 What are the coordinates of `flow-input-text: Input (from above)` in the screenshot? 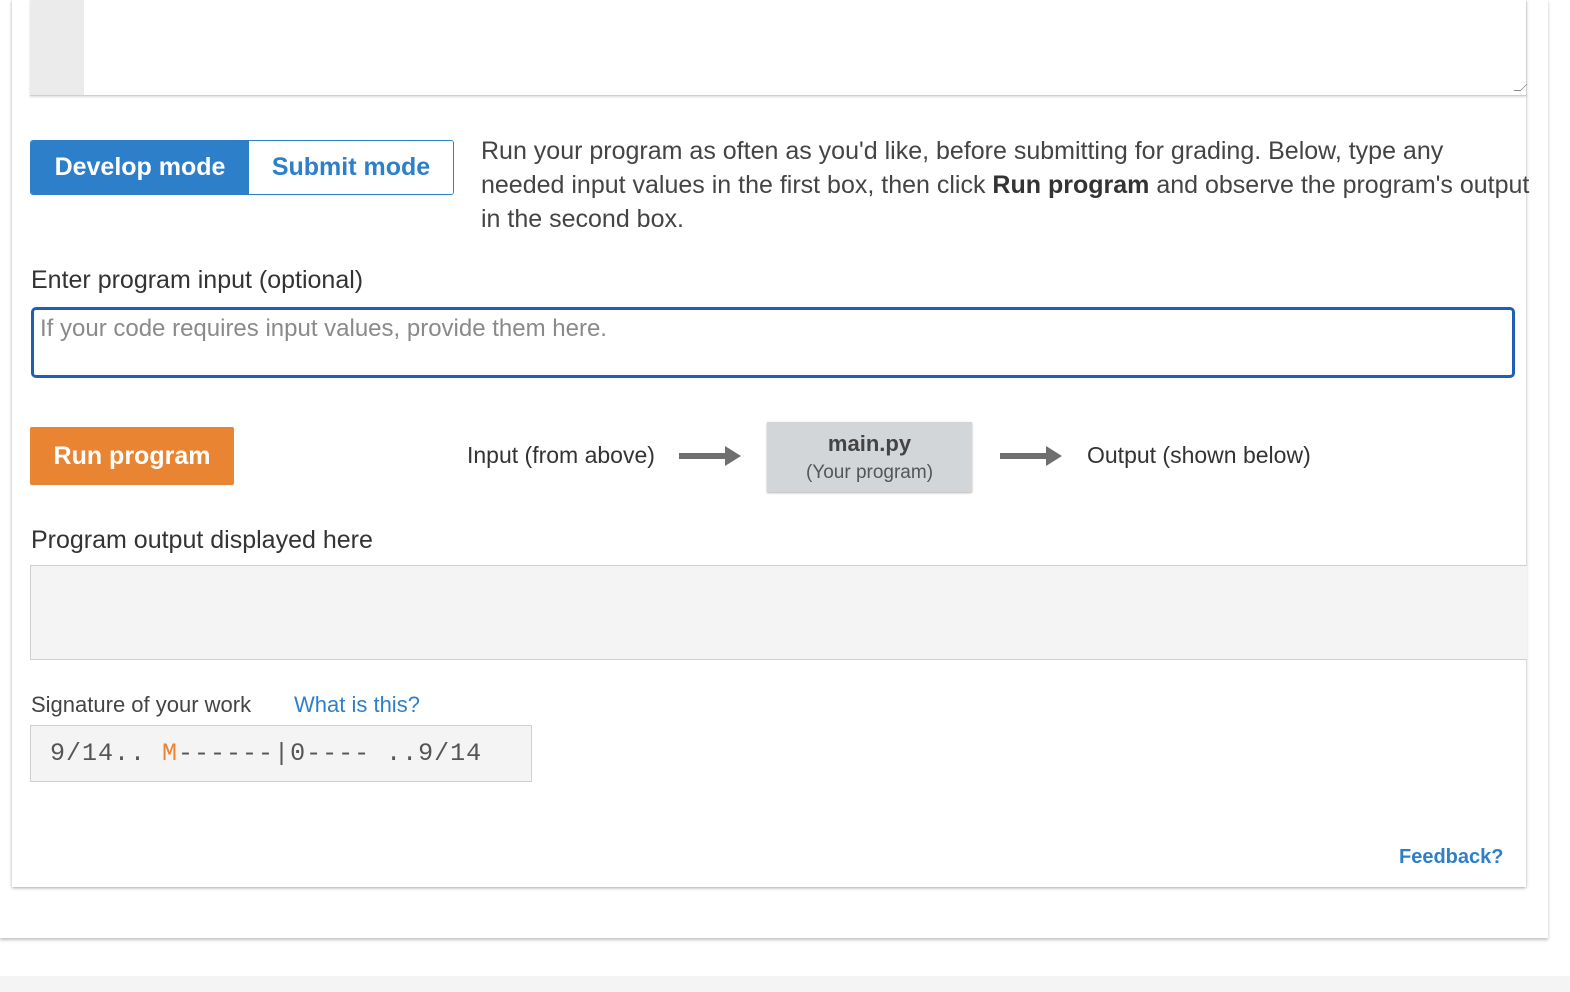 It's located at (561, 455).